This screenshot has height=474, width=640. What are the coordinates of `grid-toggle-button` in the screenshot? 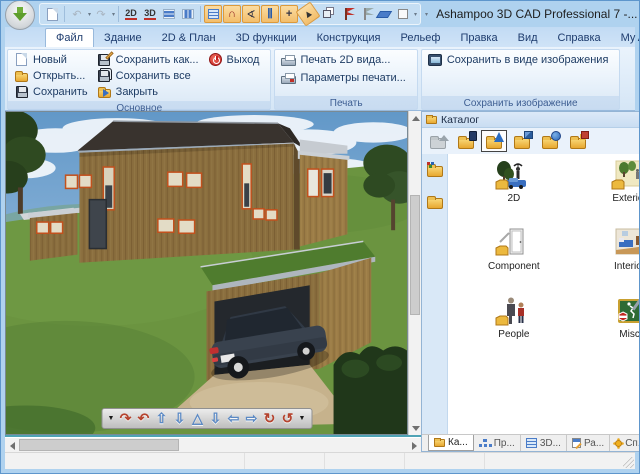 It's located at (213, 14).